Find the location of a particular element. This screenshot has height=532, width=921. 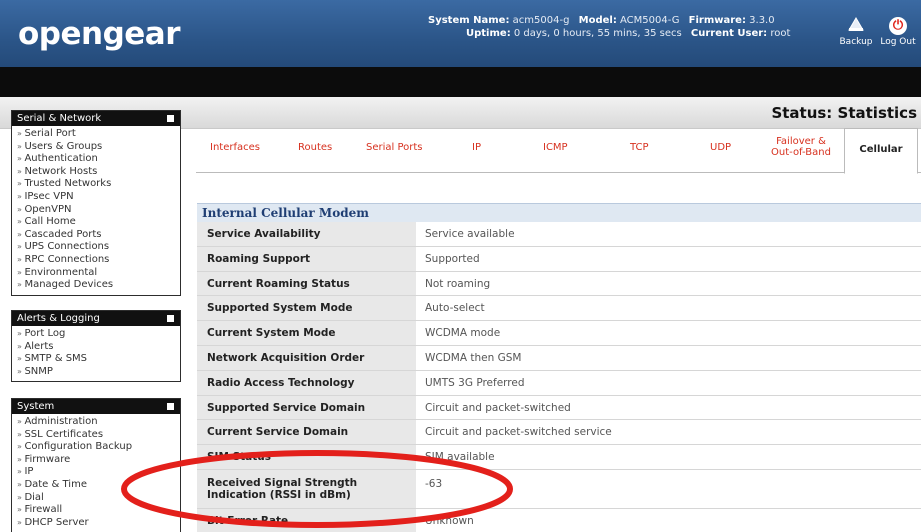

sidebar-item-firmware: Firmware is located at coordinates (96, 460).